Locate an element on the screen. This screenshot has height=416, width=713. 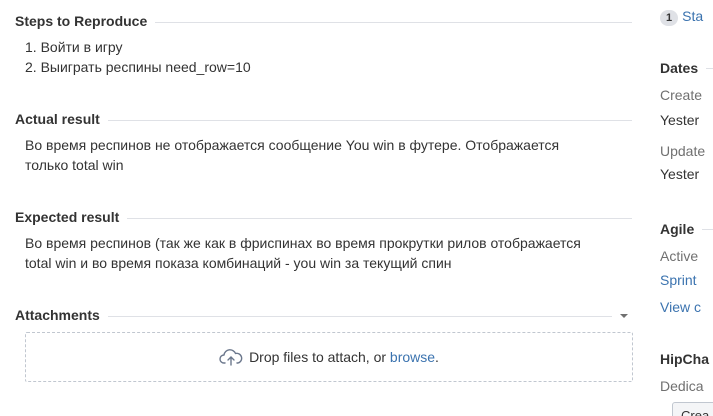
dates-module: Dates Create Yester Update Yester is located at coordinates (686, 121).